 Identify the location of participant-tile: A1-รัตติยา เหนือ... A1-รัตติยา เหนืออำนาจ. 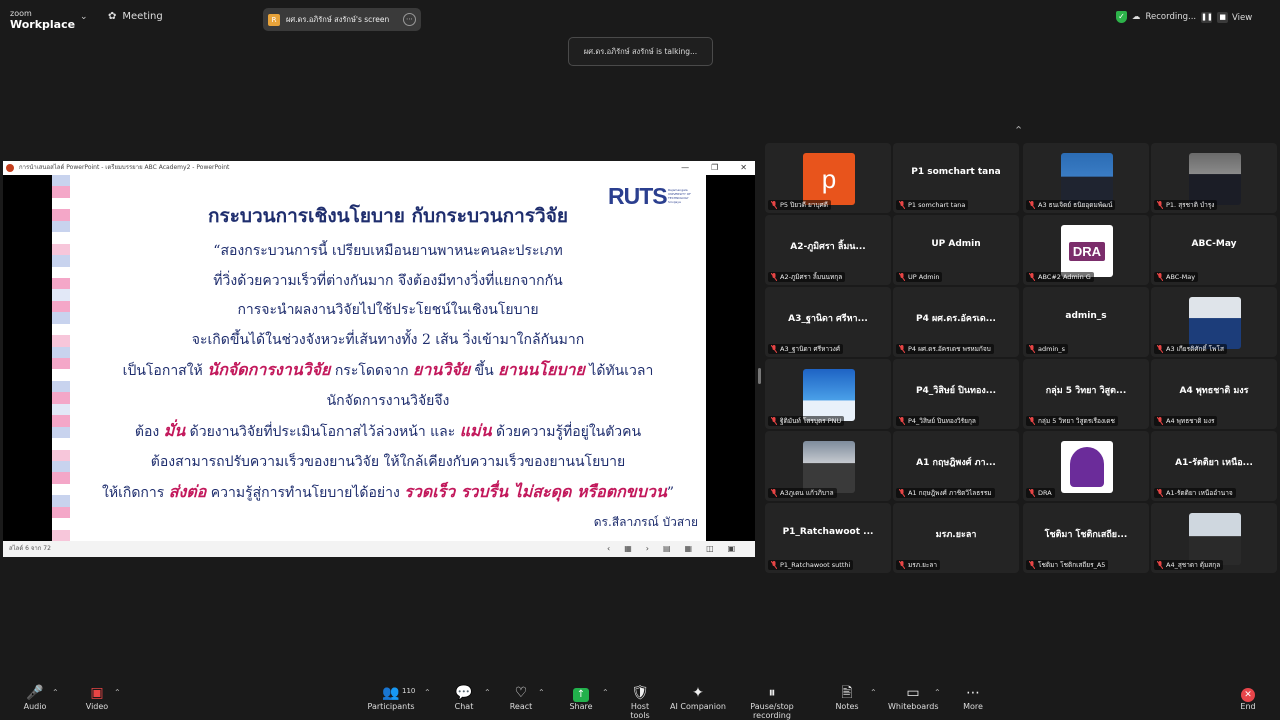
(1214, 466).